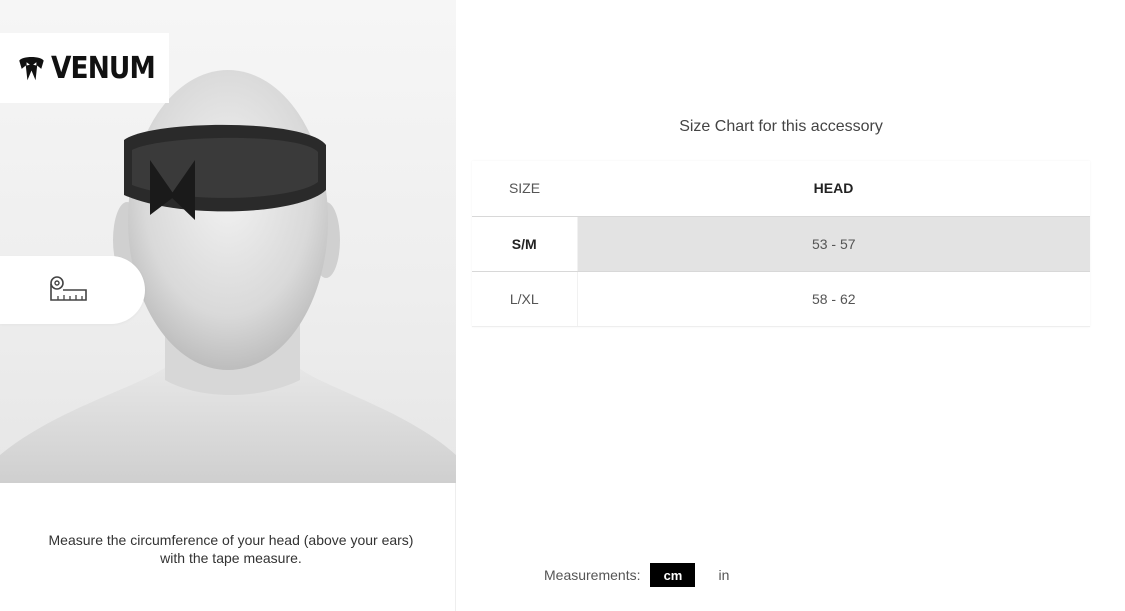  What do you see at coordinates (455, 547) in the screenshot?
I see `panel-divider` at bounding box center [455, 547].